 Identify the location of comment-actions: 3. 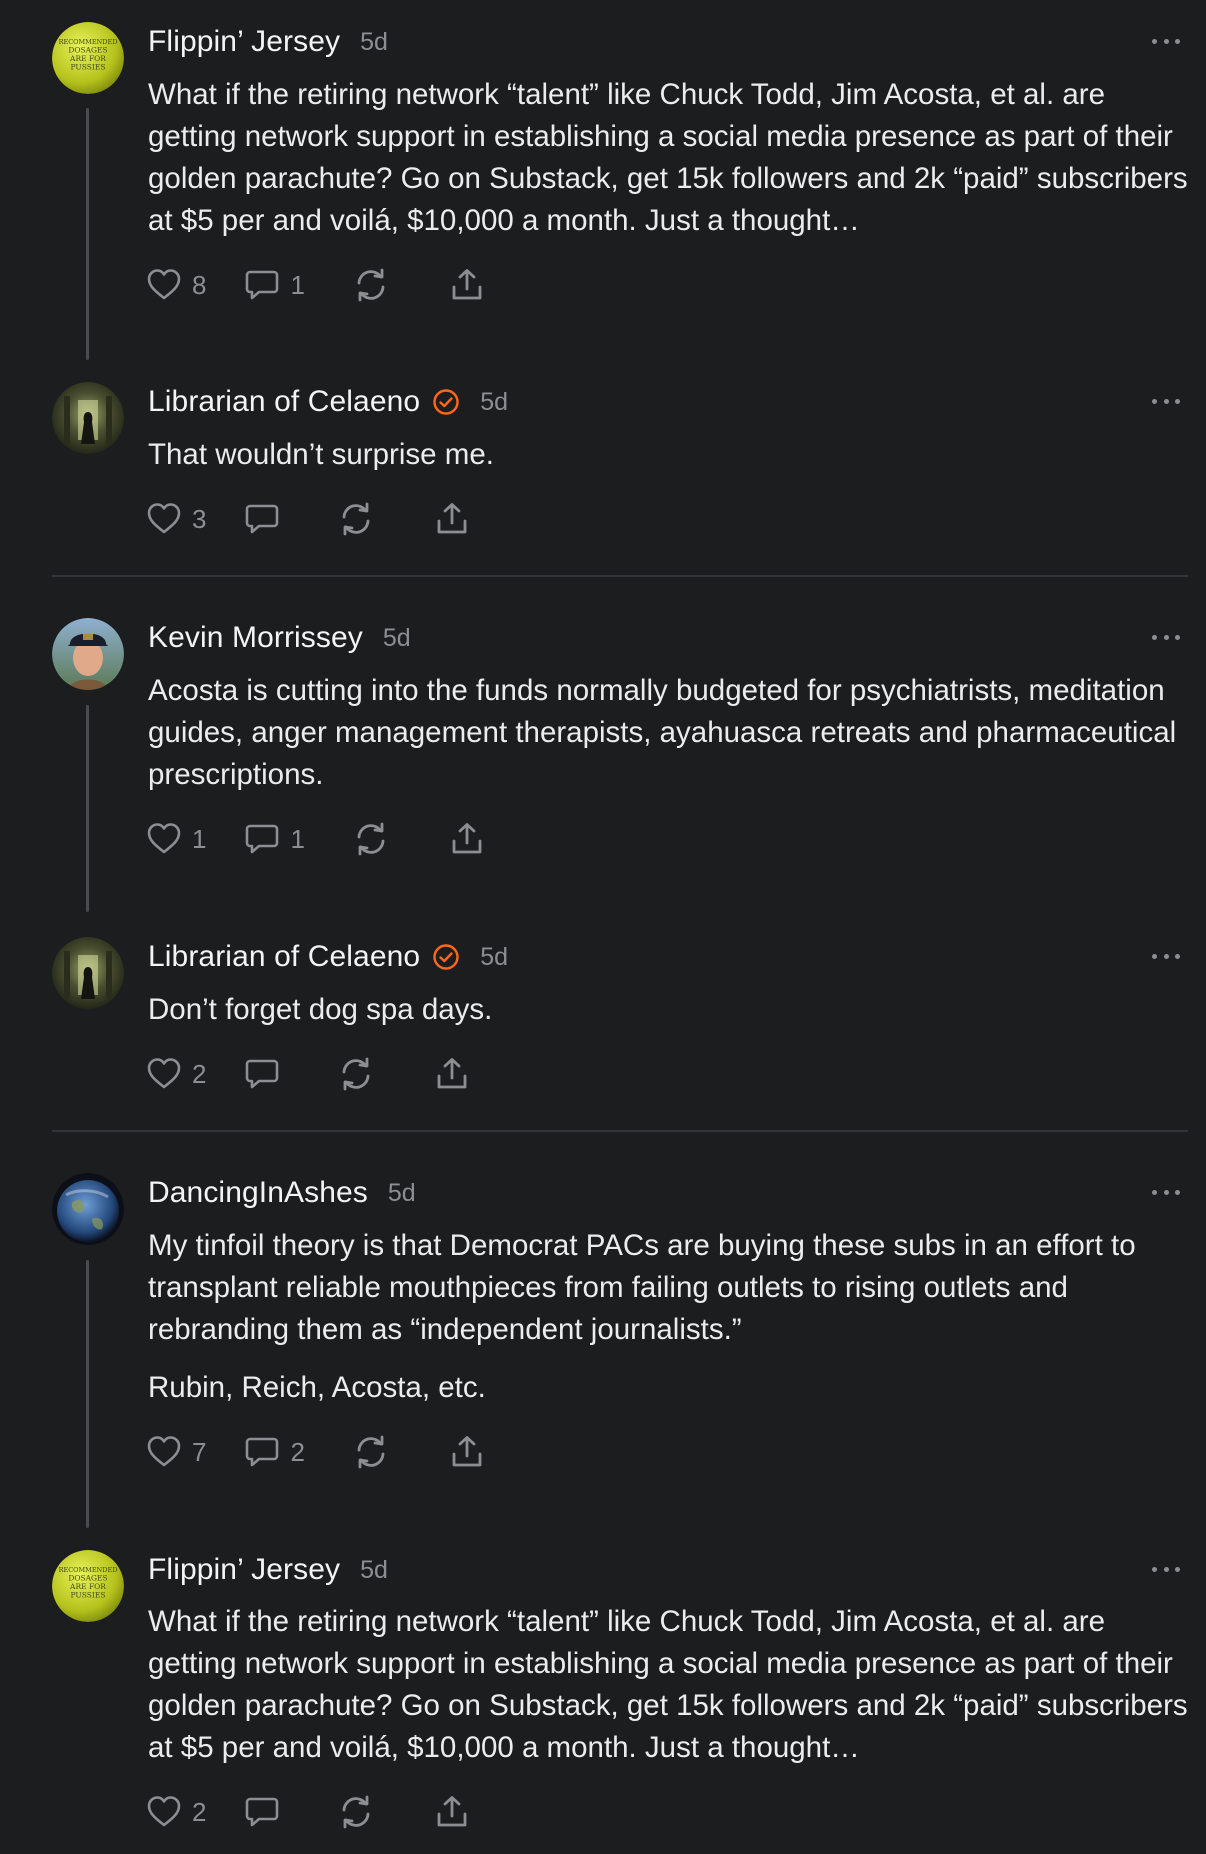
(308, 519).